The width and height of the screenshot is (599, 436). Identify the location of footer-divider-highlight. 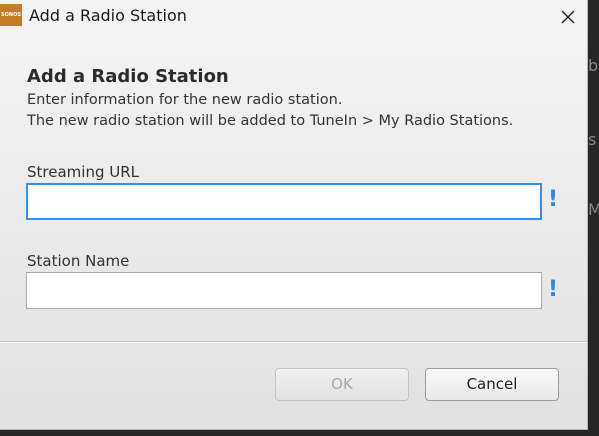
(293, 342).